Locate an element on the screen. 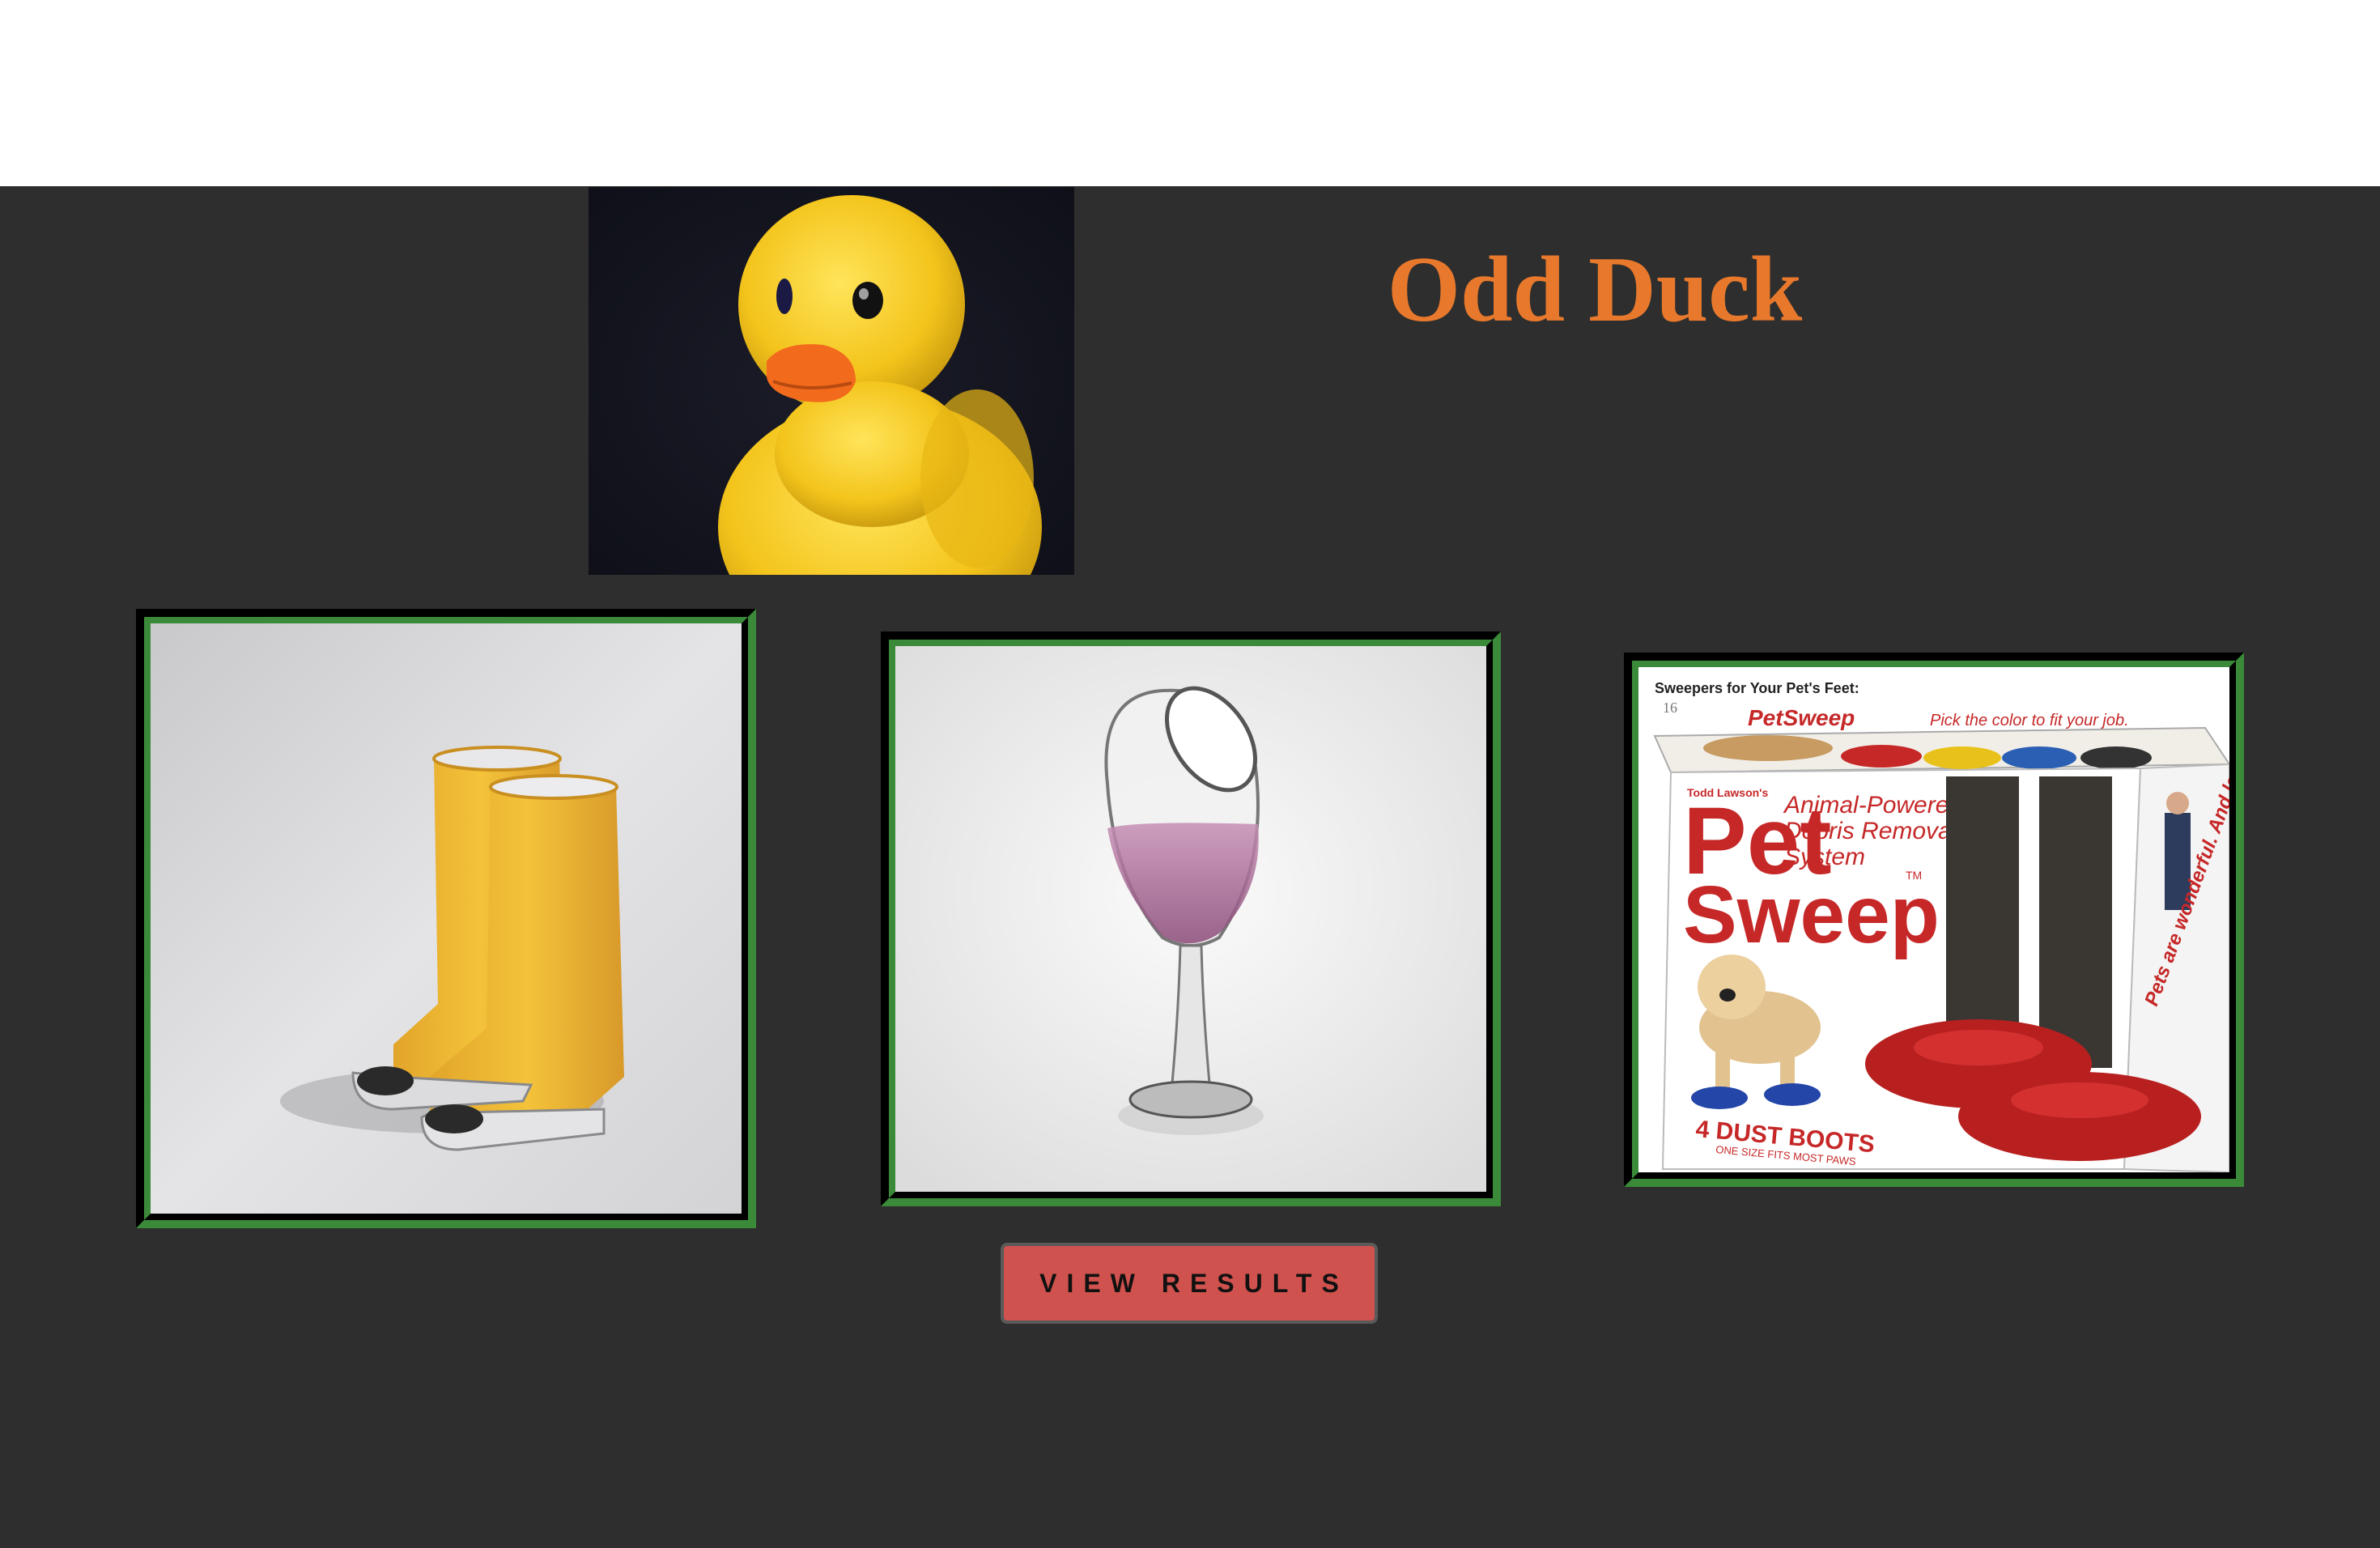 The image size is (2380, 1548). view-results-button: VIEW RESULTS is located at coordinates (1189, 1284).